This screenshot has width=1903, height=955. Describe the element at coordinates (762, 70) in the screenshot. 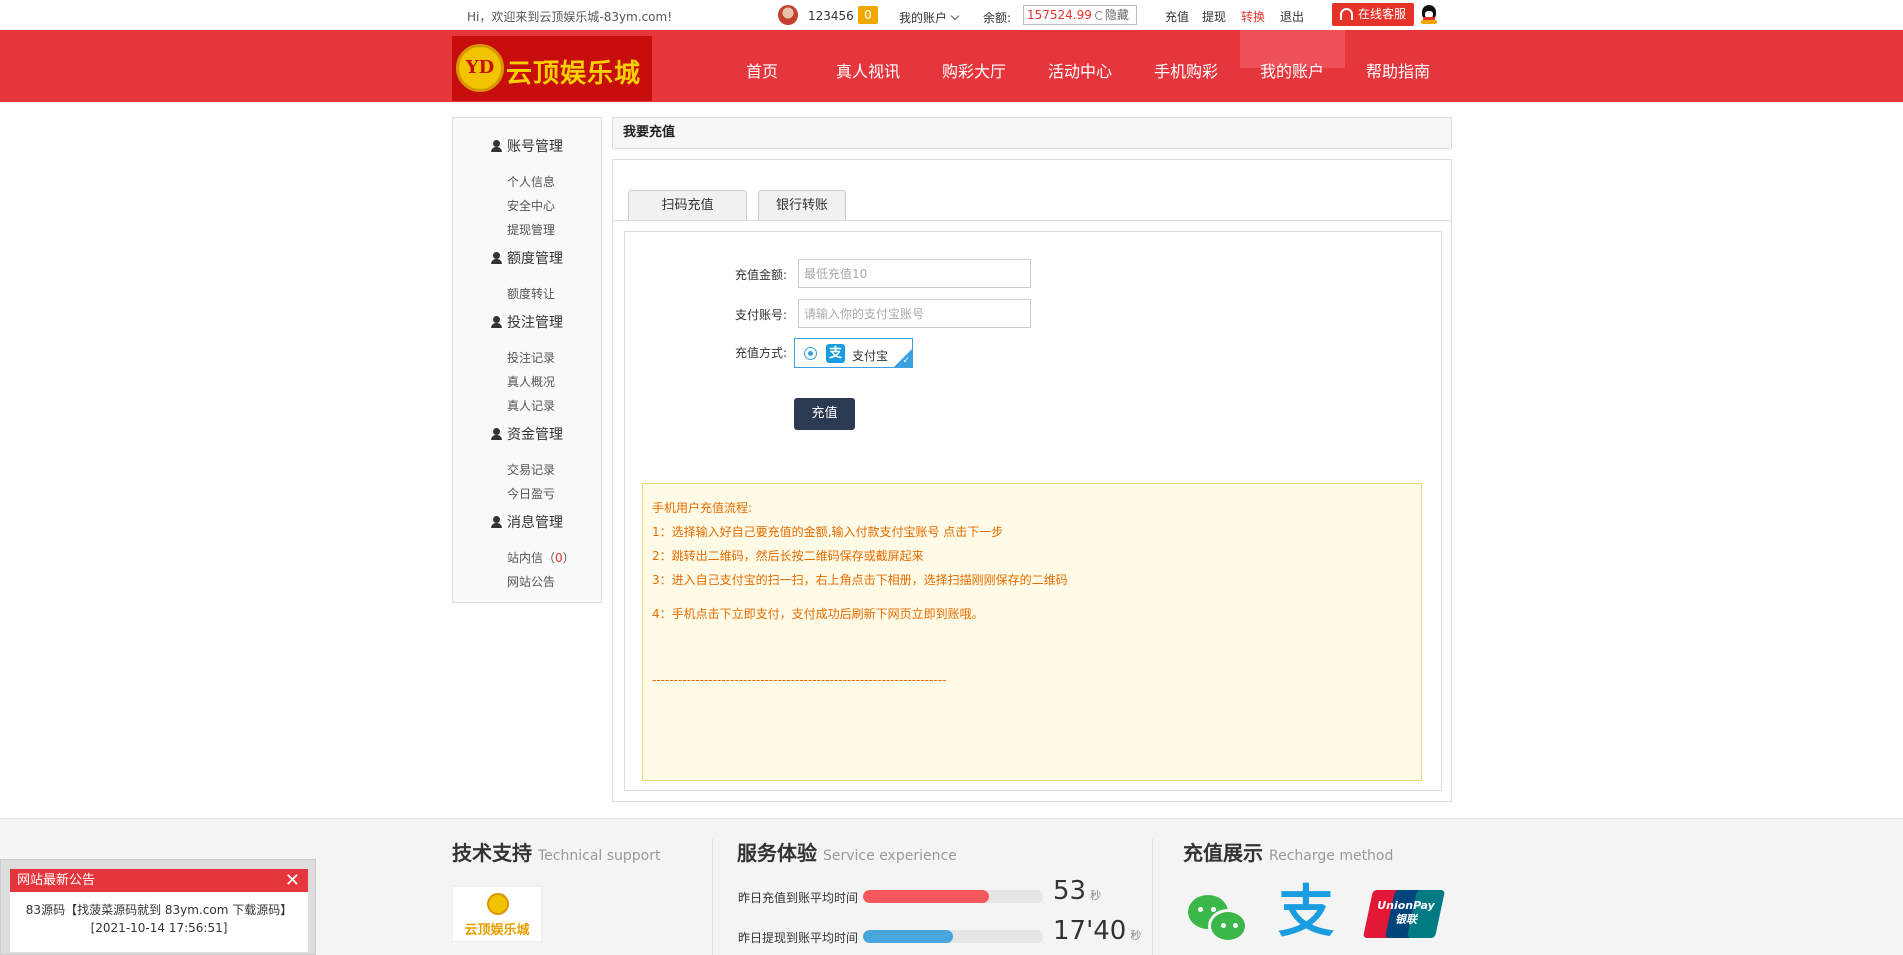

I see `nav-item-home: 首页` at that location.